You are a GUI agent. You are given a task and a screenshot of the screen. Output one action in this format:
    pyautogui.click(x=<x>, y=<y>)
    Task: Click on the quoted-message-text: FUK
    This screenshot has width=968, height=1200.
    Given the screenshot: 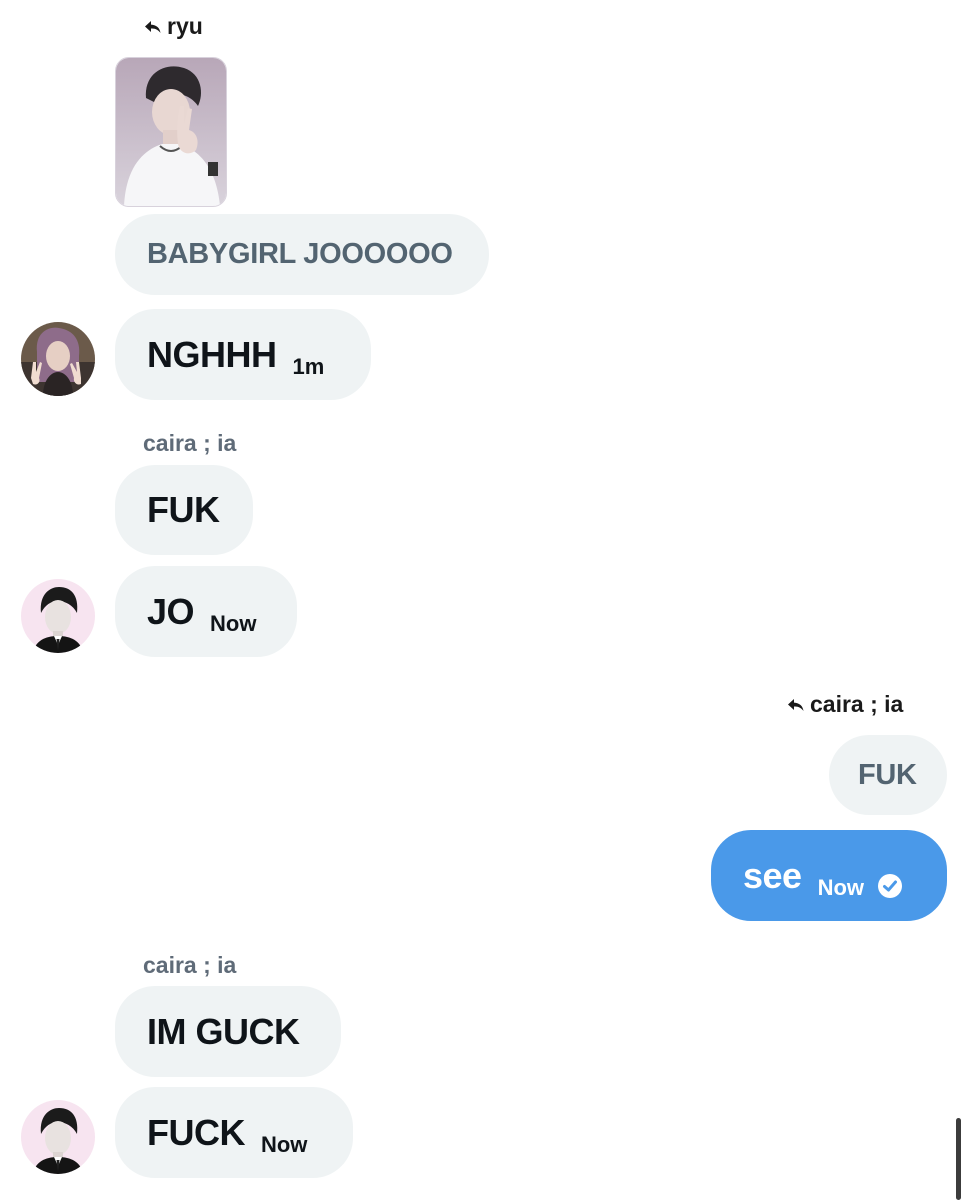 What is the action you would take?
    pyautogui.click(x=887, y=774)
    